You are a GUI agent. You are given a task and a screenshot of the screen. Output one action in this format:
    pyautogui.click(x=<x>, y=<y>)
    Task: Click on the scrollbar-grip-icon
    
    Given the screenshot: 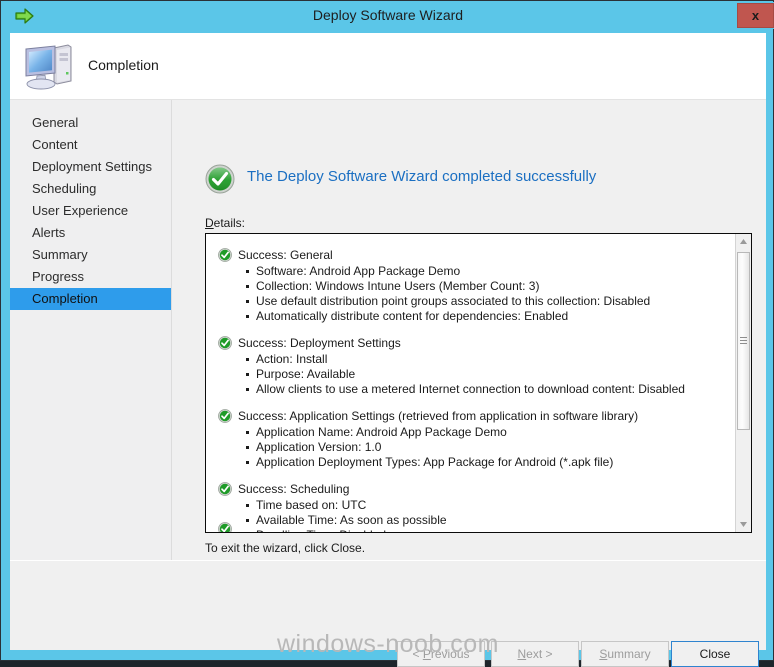 What is the action you would take?
    pyautogui.click(x=743, y=341)
    